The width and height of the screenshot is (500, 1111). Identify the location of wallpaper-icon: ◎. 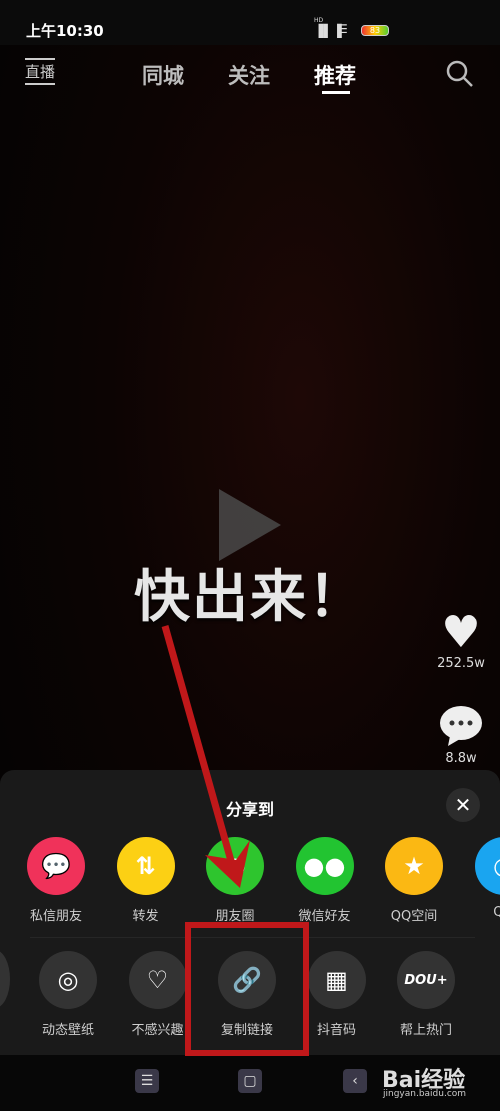
(68, 980).